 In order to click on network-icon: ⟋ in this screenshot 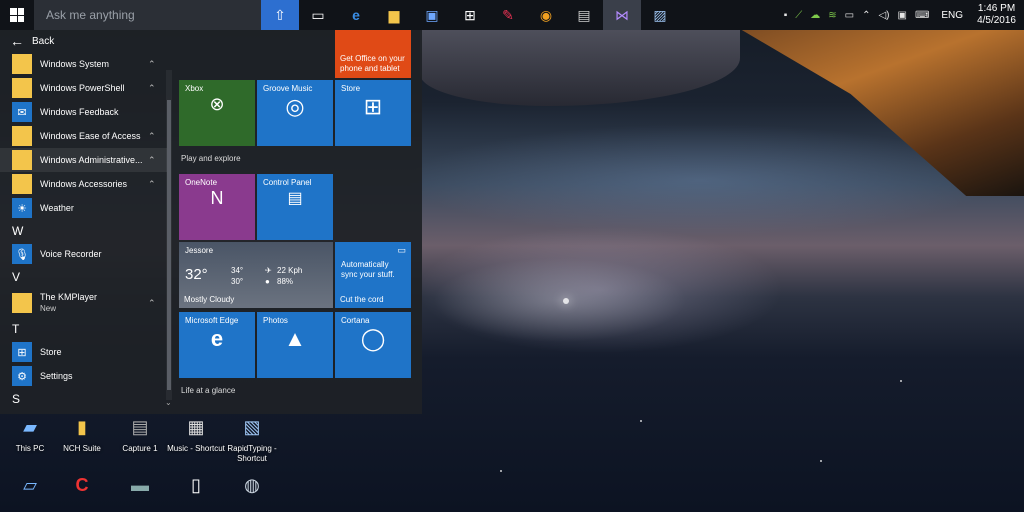, I will do `click(798, 15)`.